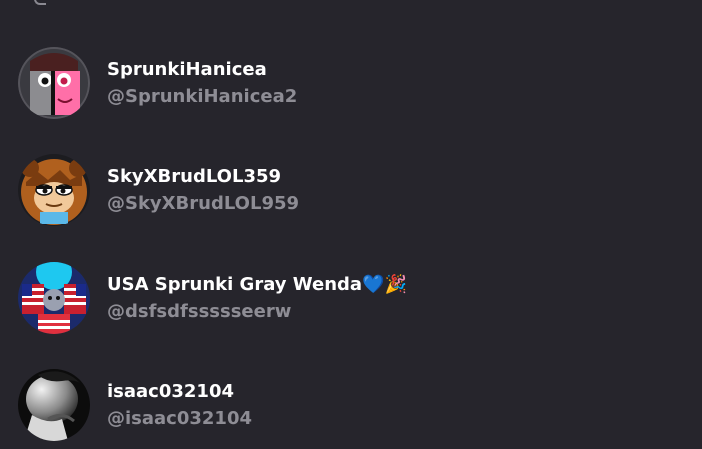 The height and width of the screenshot is (449, 702). I want to click on username: @dsfsdfssssseerw, so click(199, 311).